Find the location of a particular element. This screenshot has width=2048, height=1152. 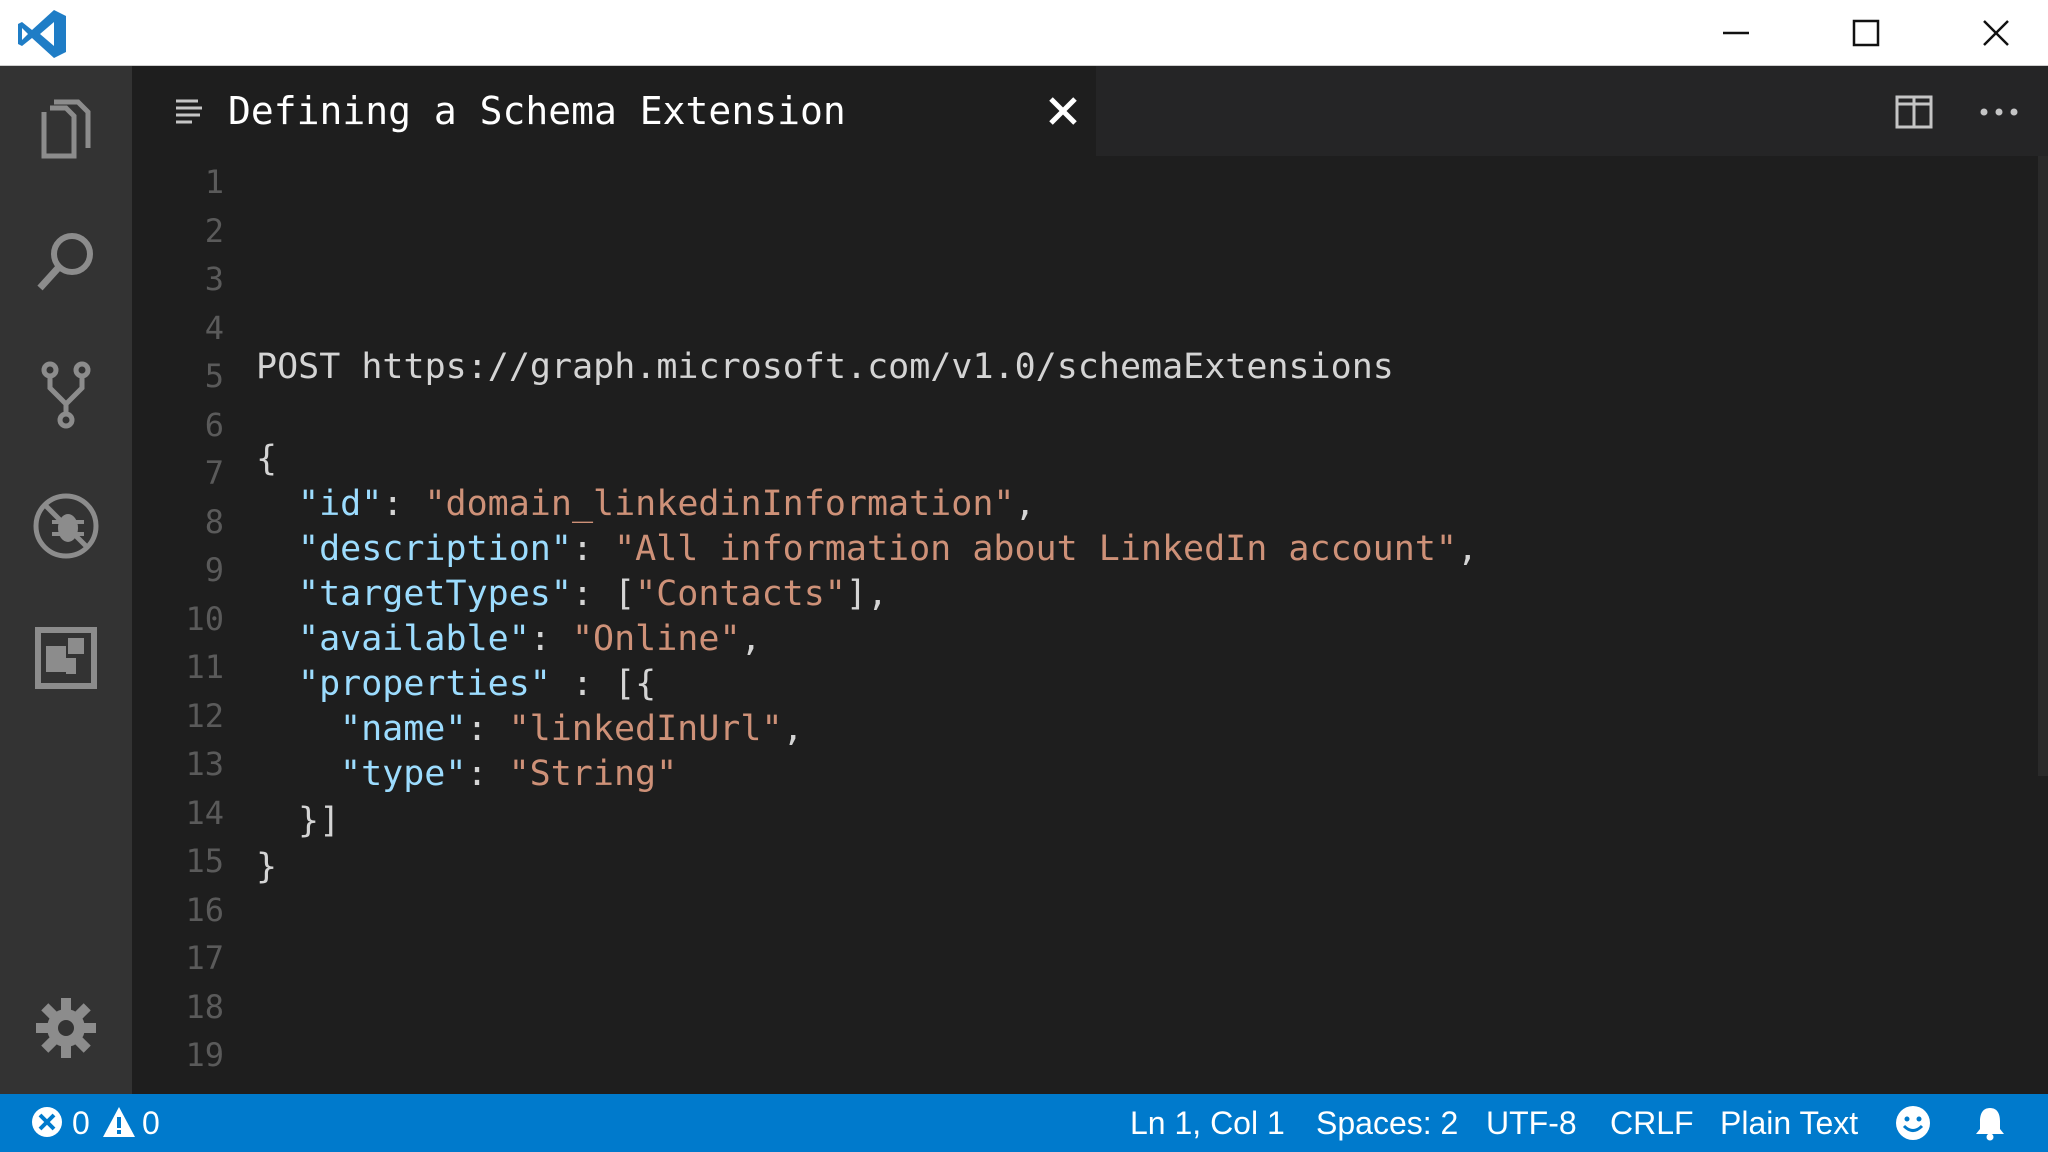

warning-icon is located at coordinates (119, 1122).